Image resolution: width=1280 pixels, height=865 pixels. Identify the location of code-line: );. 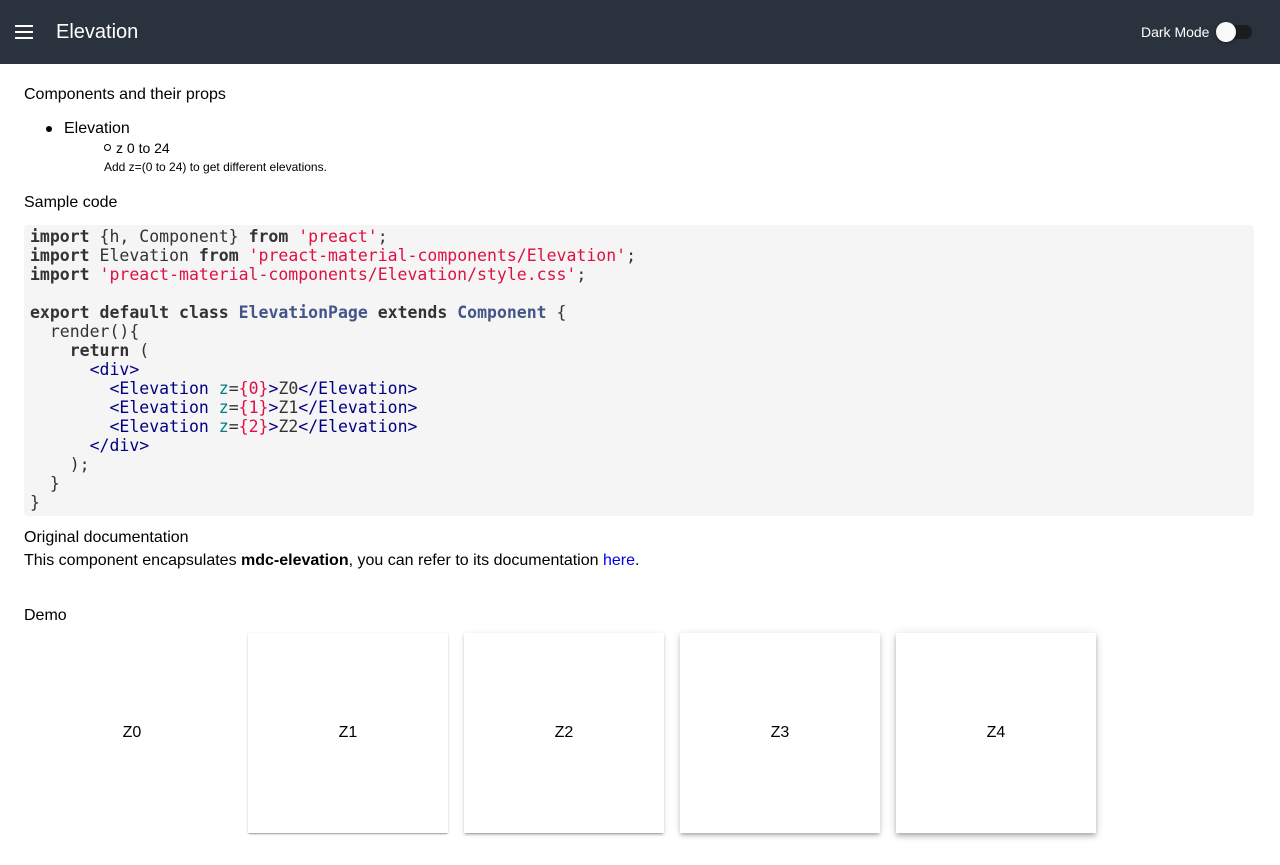
(60, 464).